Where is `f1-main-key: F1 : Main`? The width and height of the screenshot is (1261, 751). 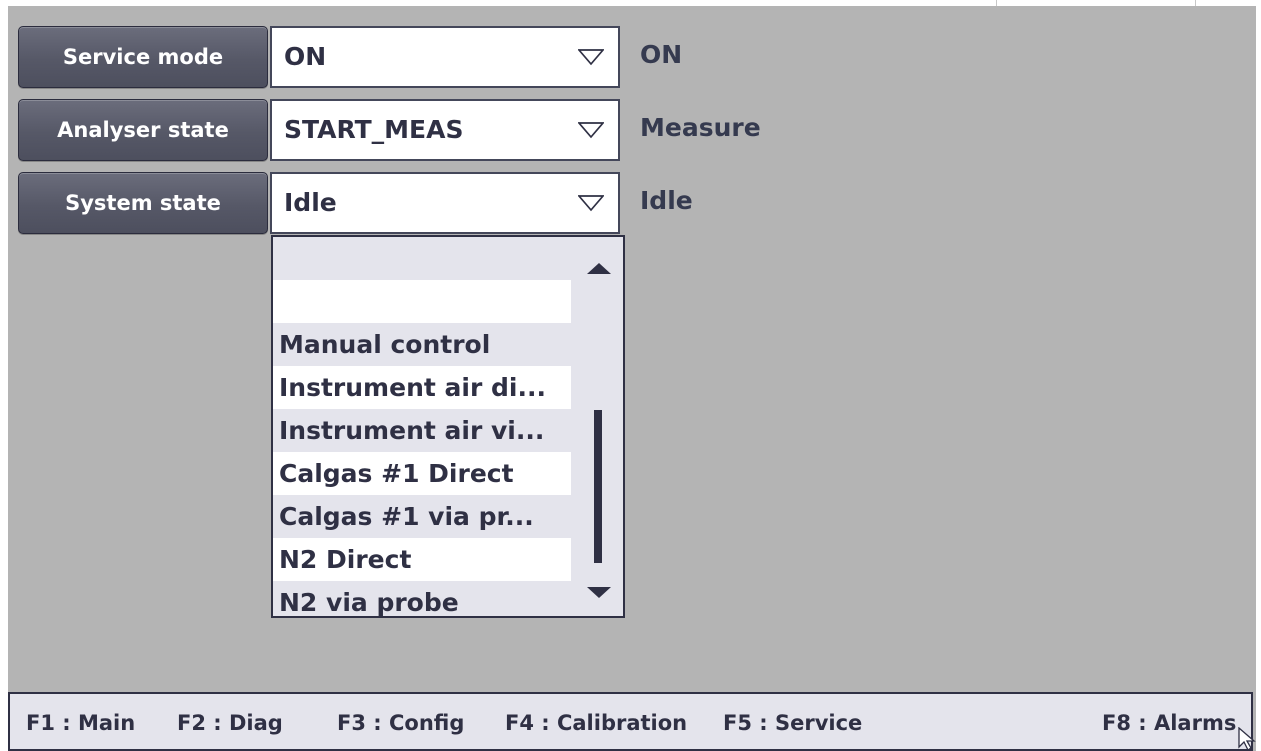 f1-main-key: F1 : Main is located at coordinates (80, 723).